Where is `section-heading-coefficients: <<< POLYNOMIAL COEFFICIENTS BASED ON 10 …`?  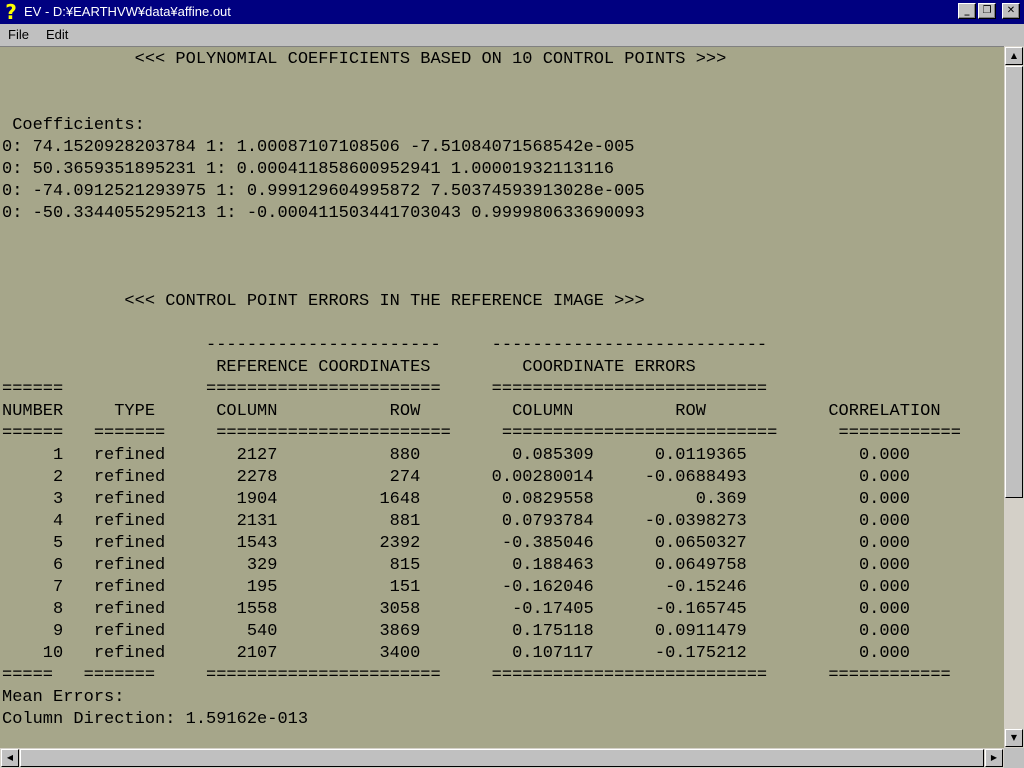 section-heading-coefficients: <<< POLYNOMIAL COEFFICIENTS BASED ON 10 … is located at coordinates (364, 59).